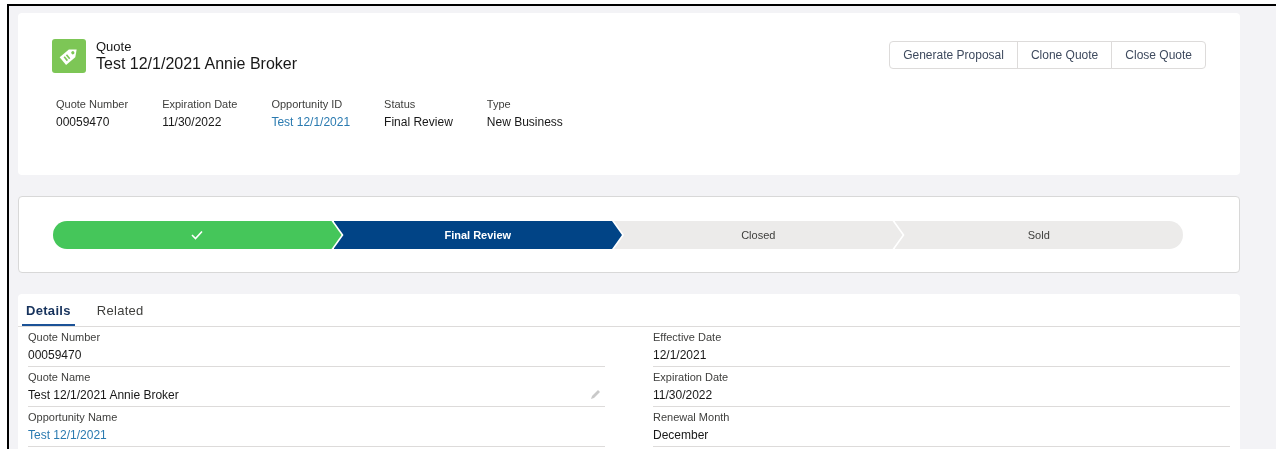 This screenshot has height=451, width=1276. Describe the element at coordinates (65, 337) in the screenshot. I see `field-label: Quote Number` at that location.